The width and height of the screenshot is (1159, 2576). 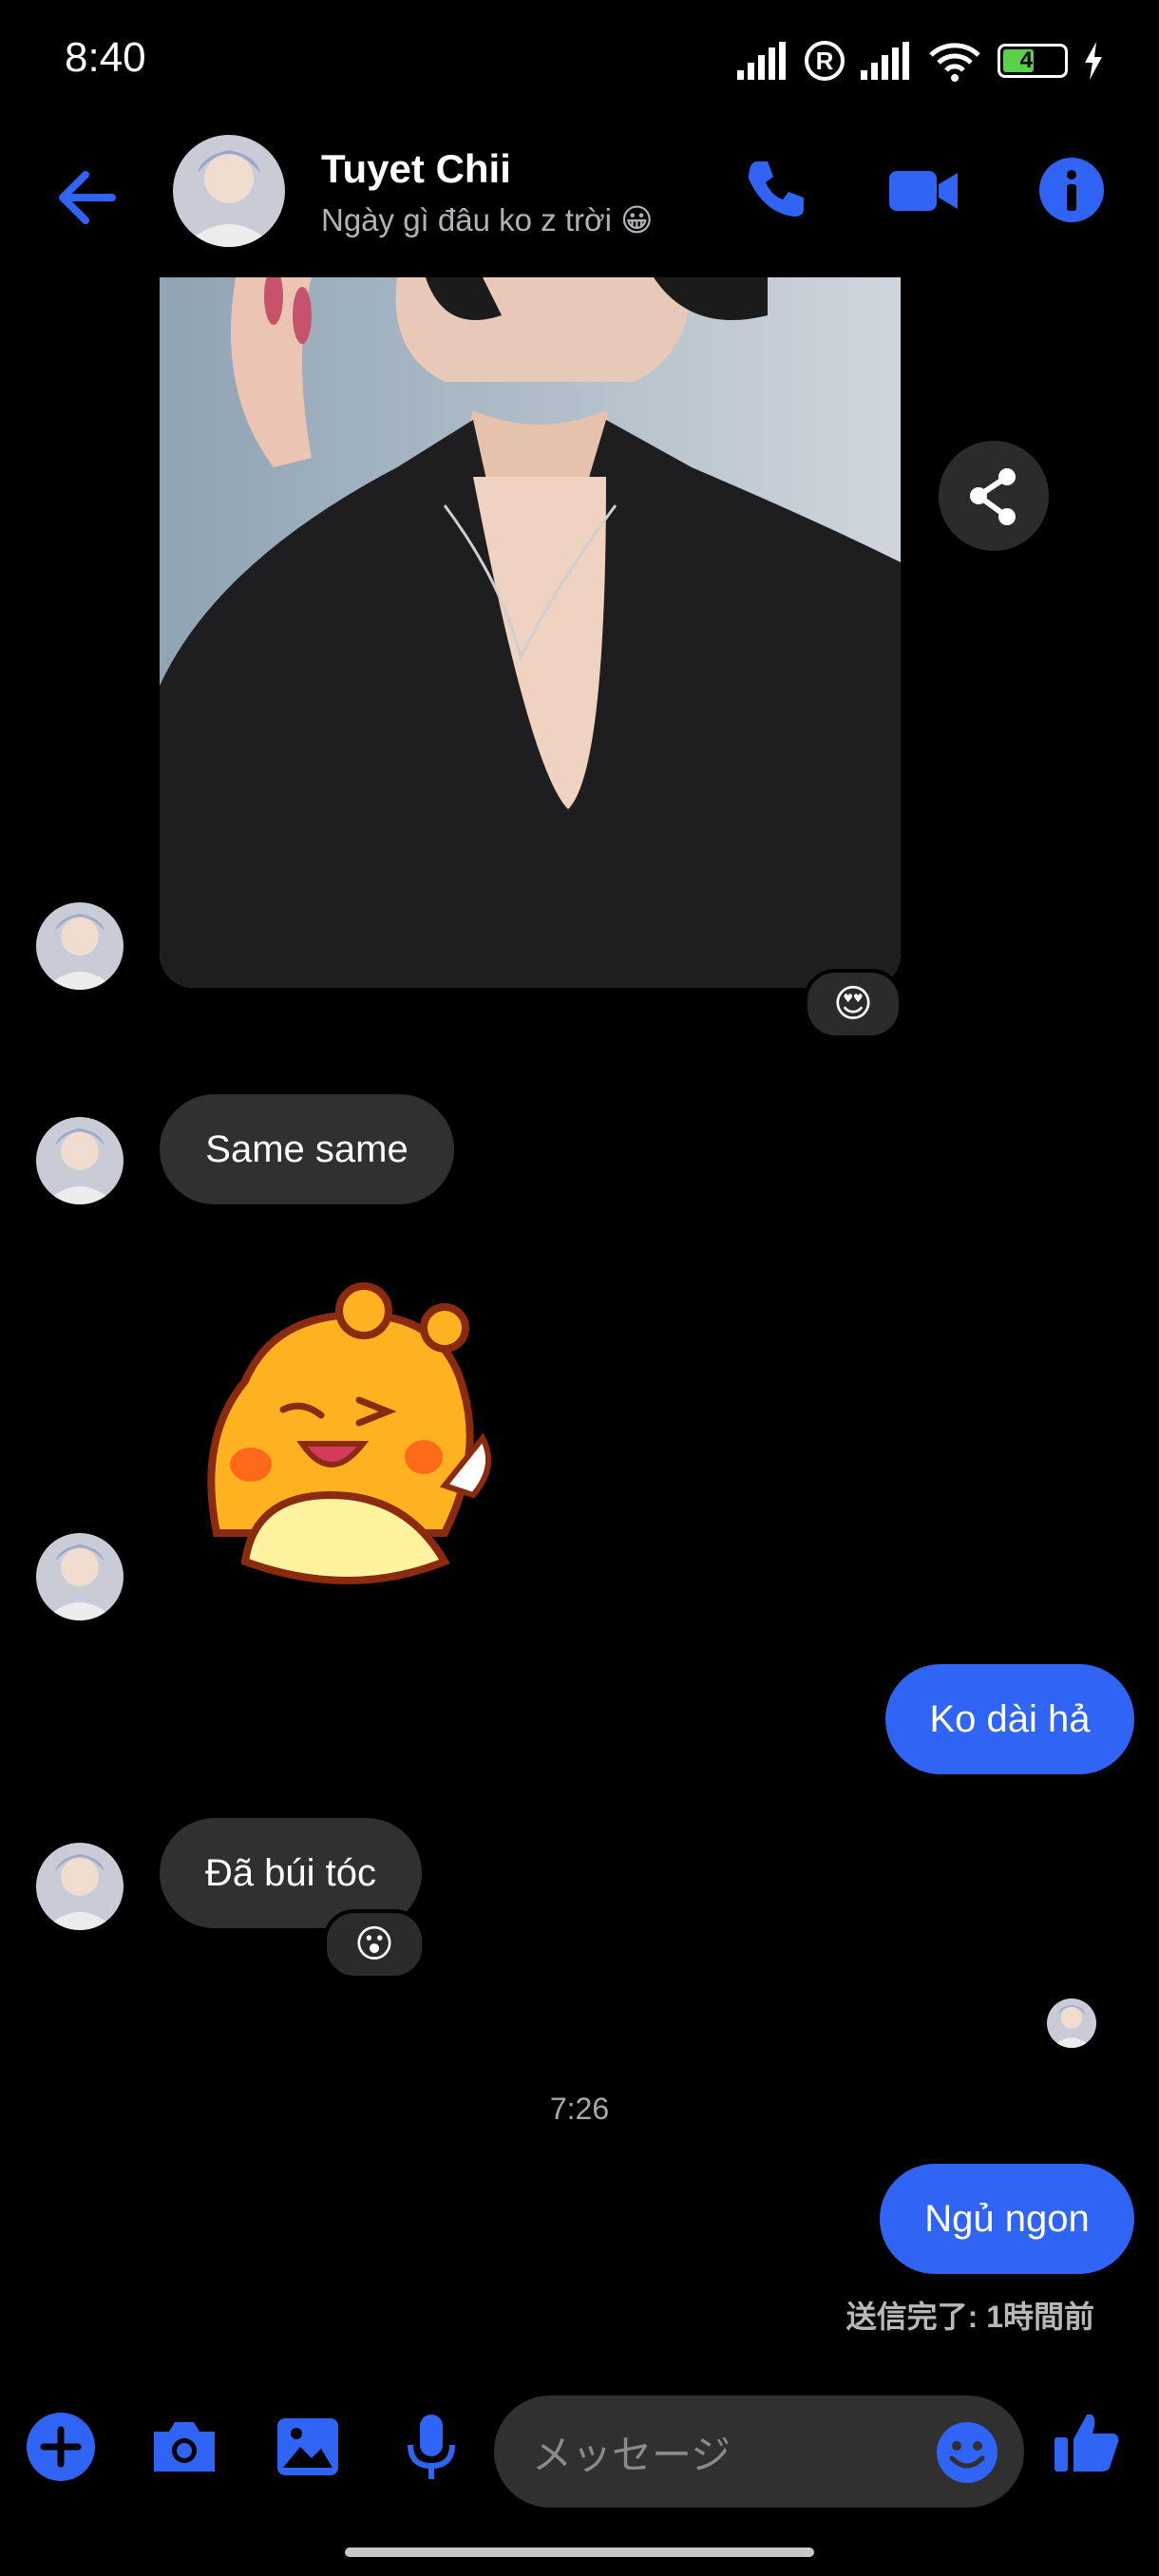 I want to click on charging-icon, so click(x=1093, y=61).